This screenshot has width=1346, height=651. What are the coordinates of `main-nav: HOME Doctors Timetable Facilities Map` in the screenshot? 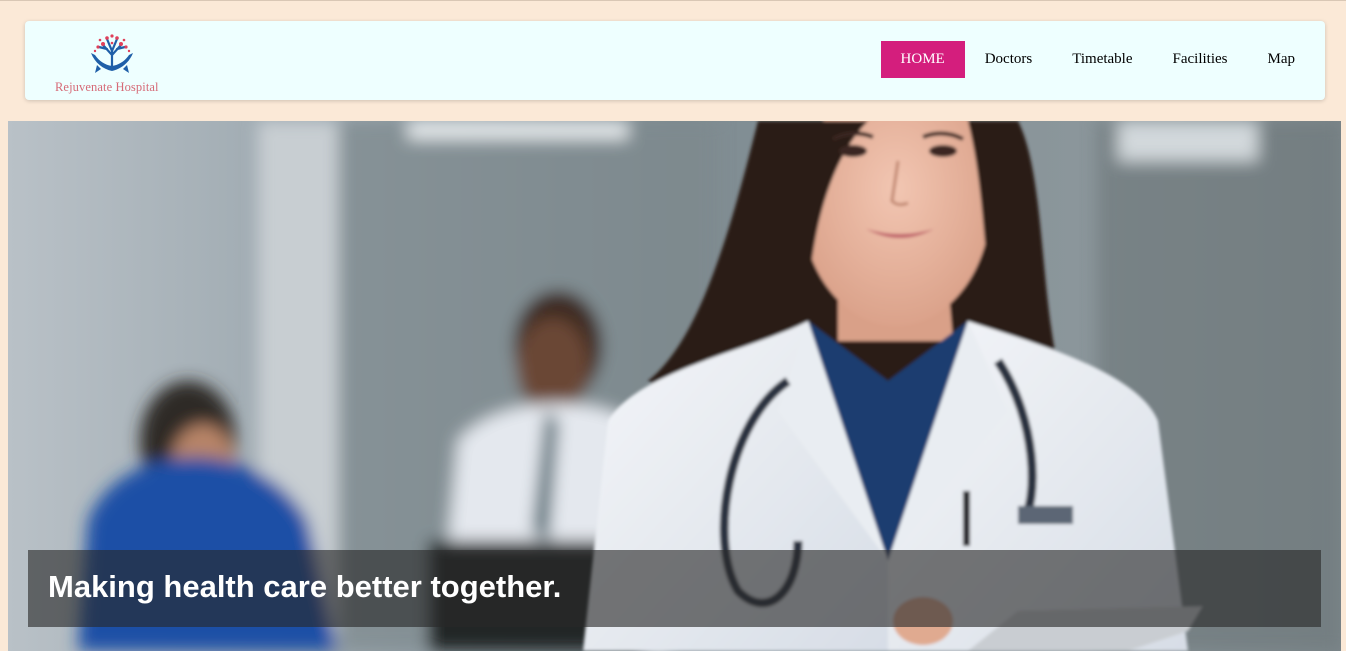 It's located at (1098, 59).